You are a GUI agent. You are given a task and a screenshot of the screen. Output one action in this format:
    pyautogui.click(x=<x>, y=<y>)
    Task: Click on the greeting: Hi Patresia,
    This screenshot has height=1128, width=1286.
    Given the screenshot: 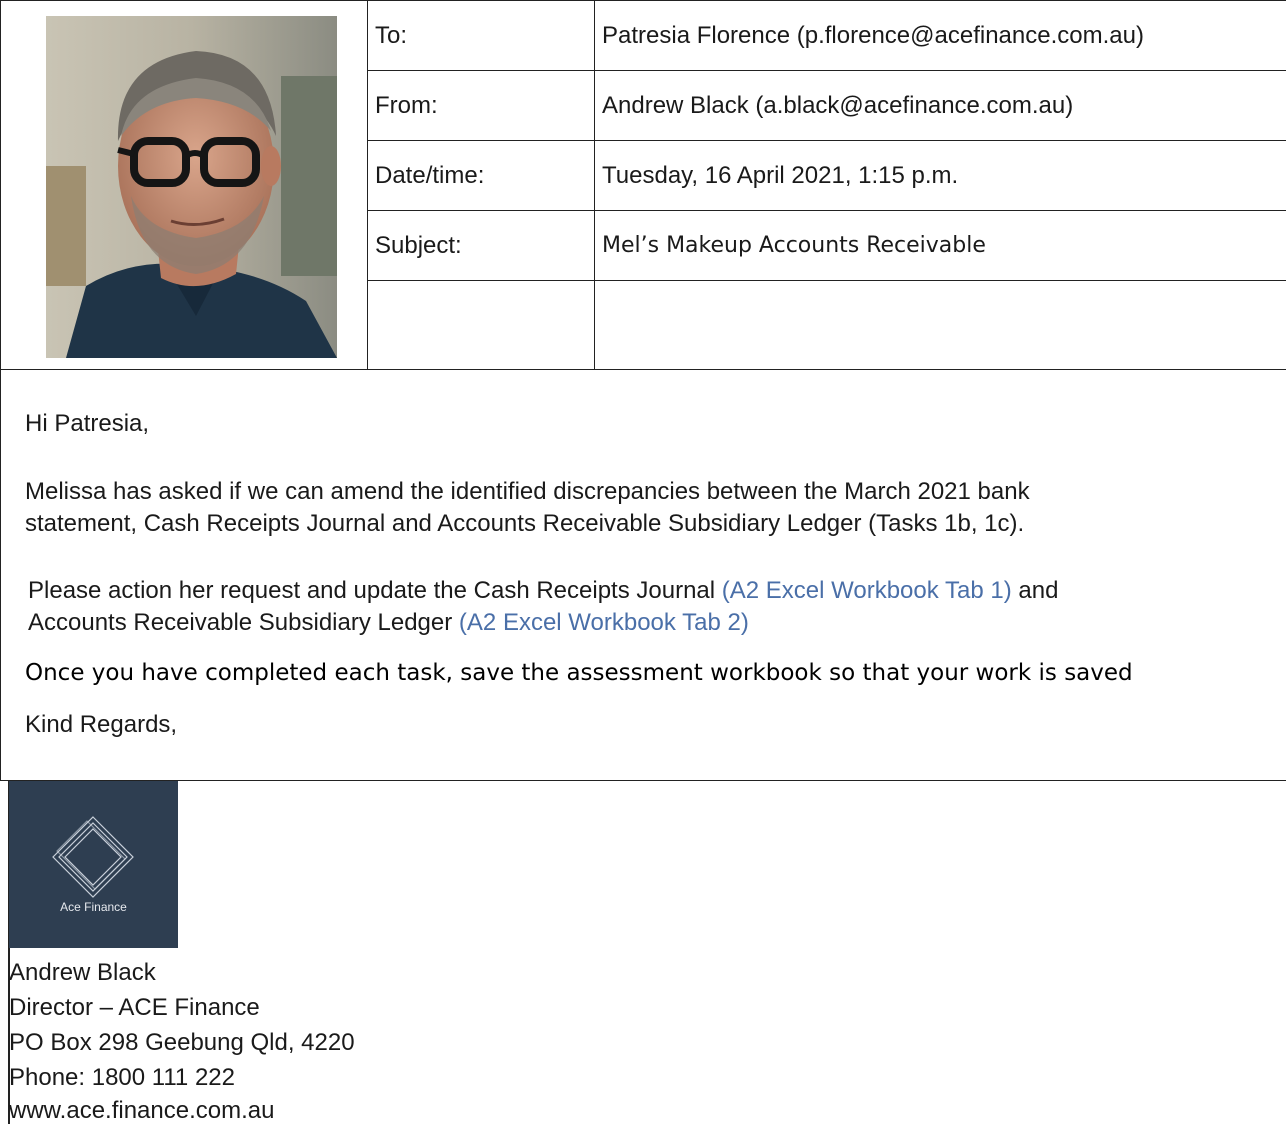 What is the action you would take?
    pyautogui.click(x=87, y=423)
    